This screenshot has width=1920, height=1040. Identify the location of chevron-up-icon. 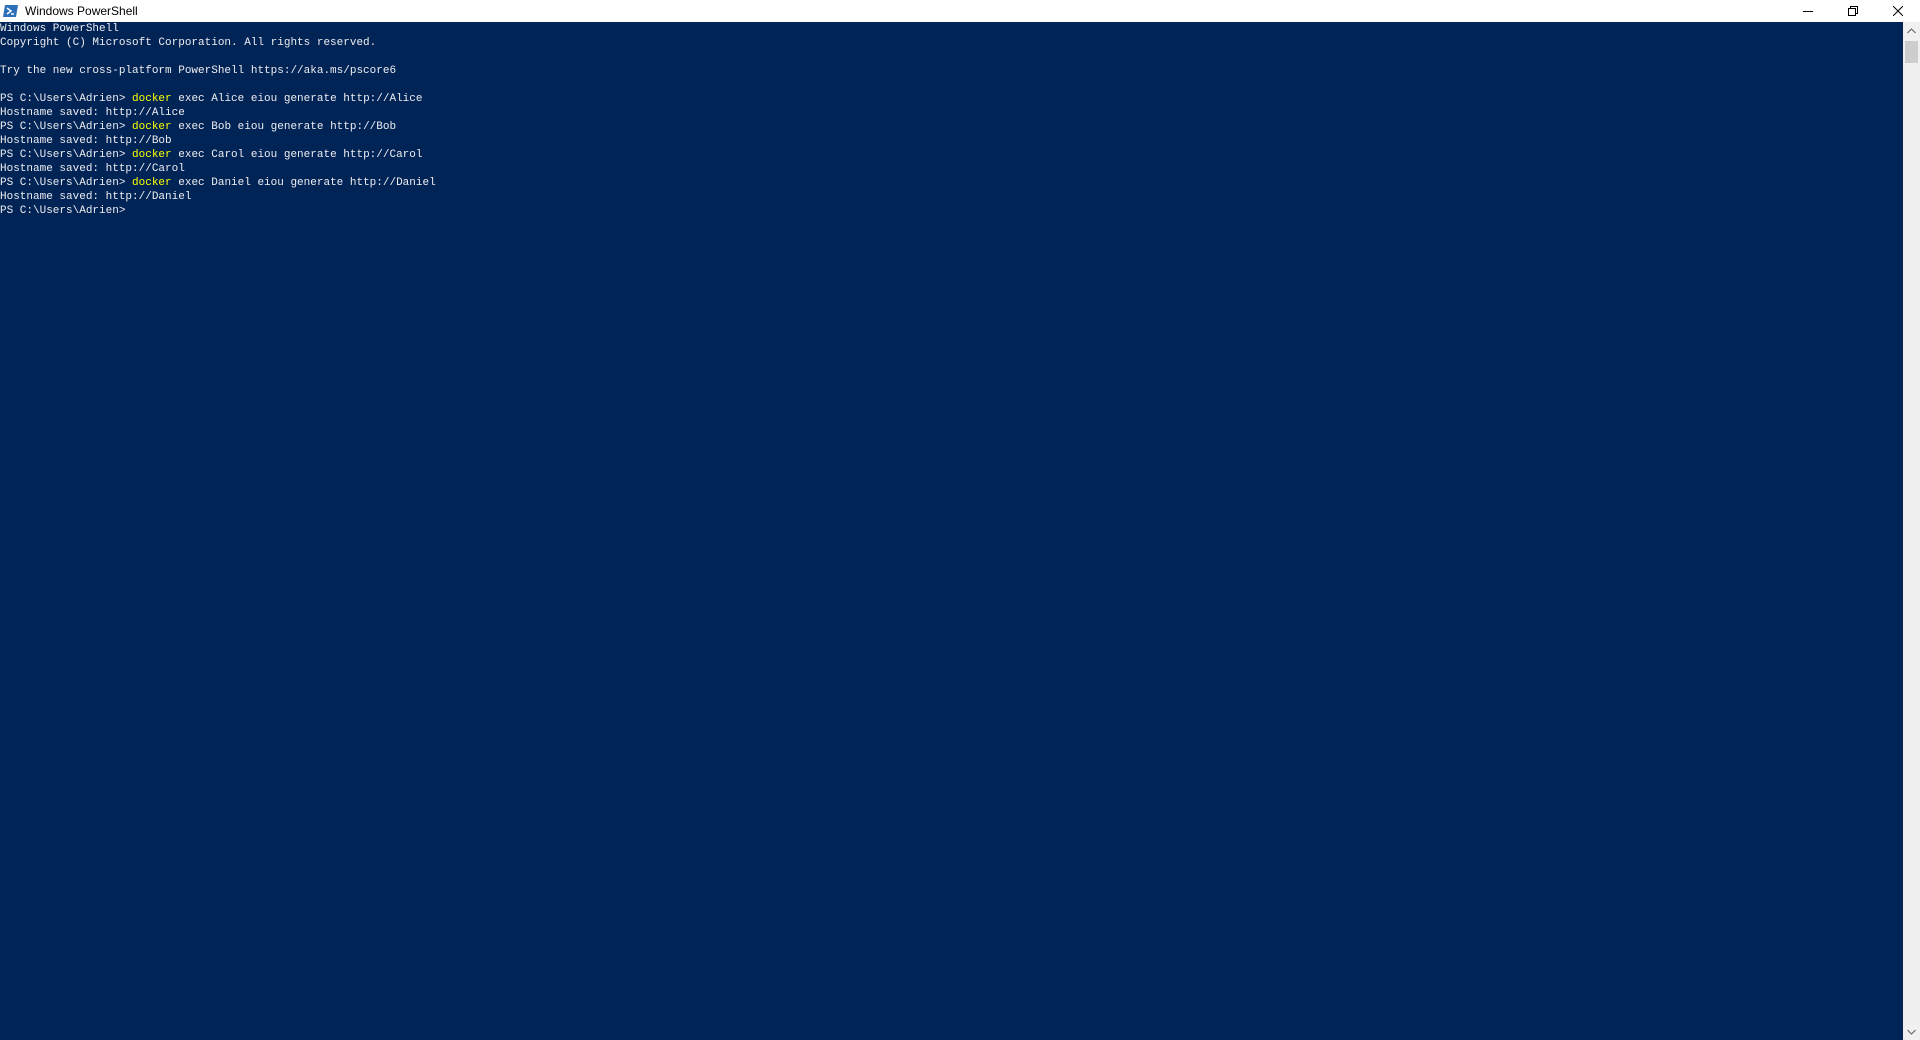
(1911, 30).